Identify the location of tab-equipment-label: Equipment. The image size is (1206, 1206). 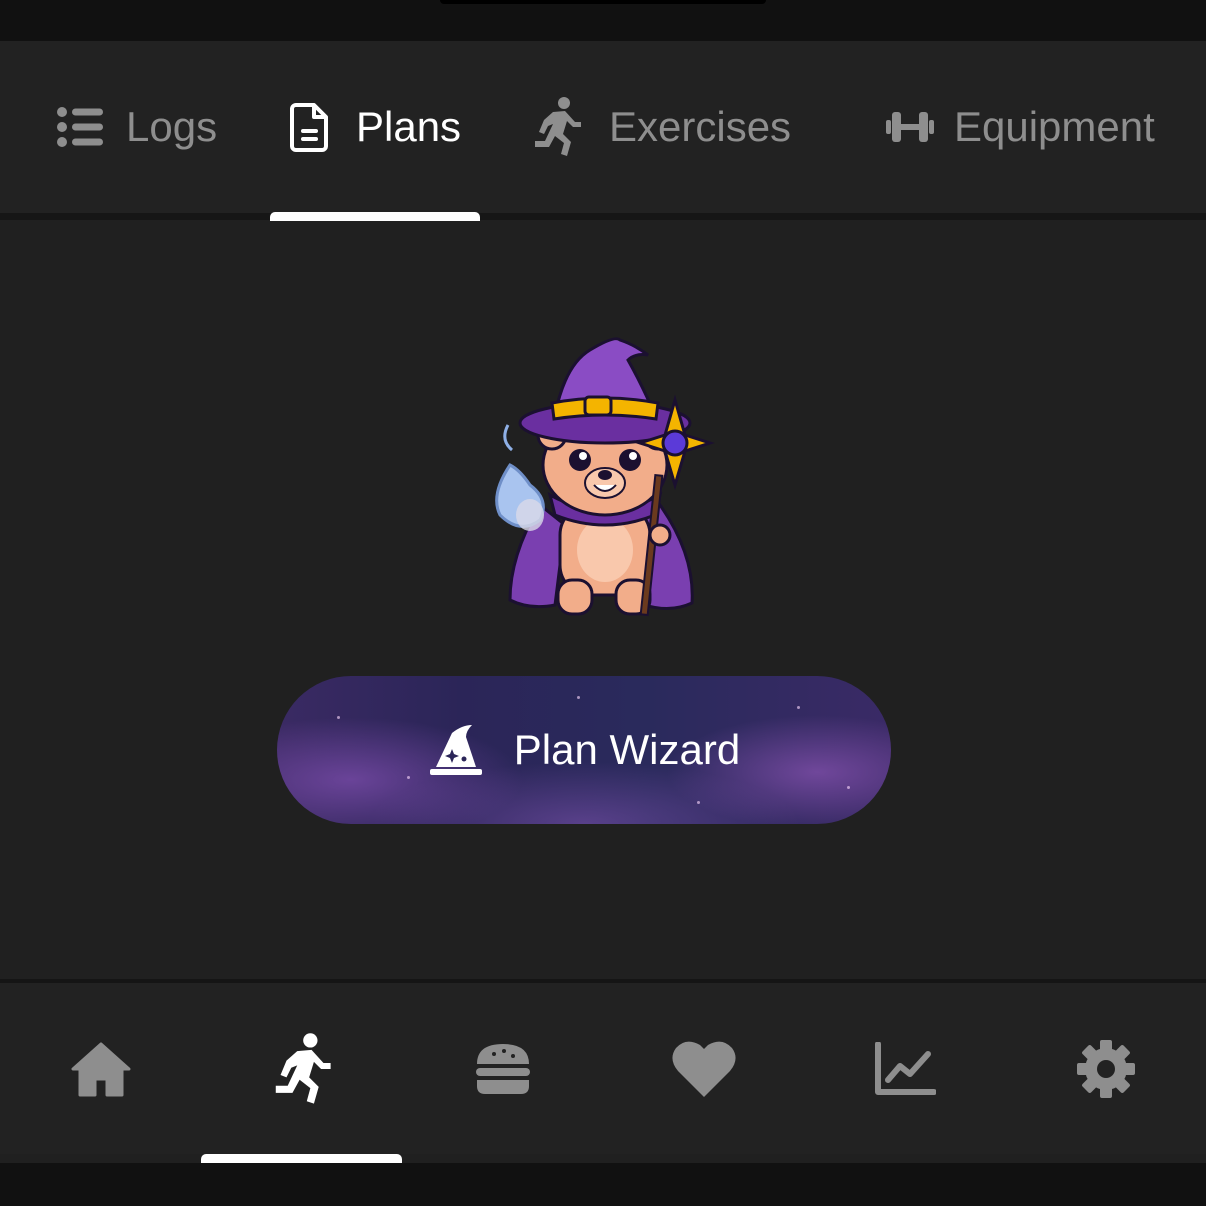
(1054, 126).